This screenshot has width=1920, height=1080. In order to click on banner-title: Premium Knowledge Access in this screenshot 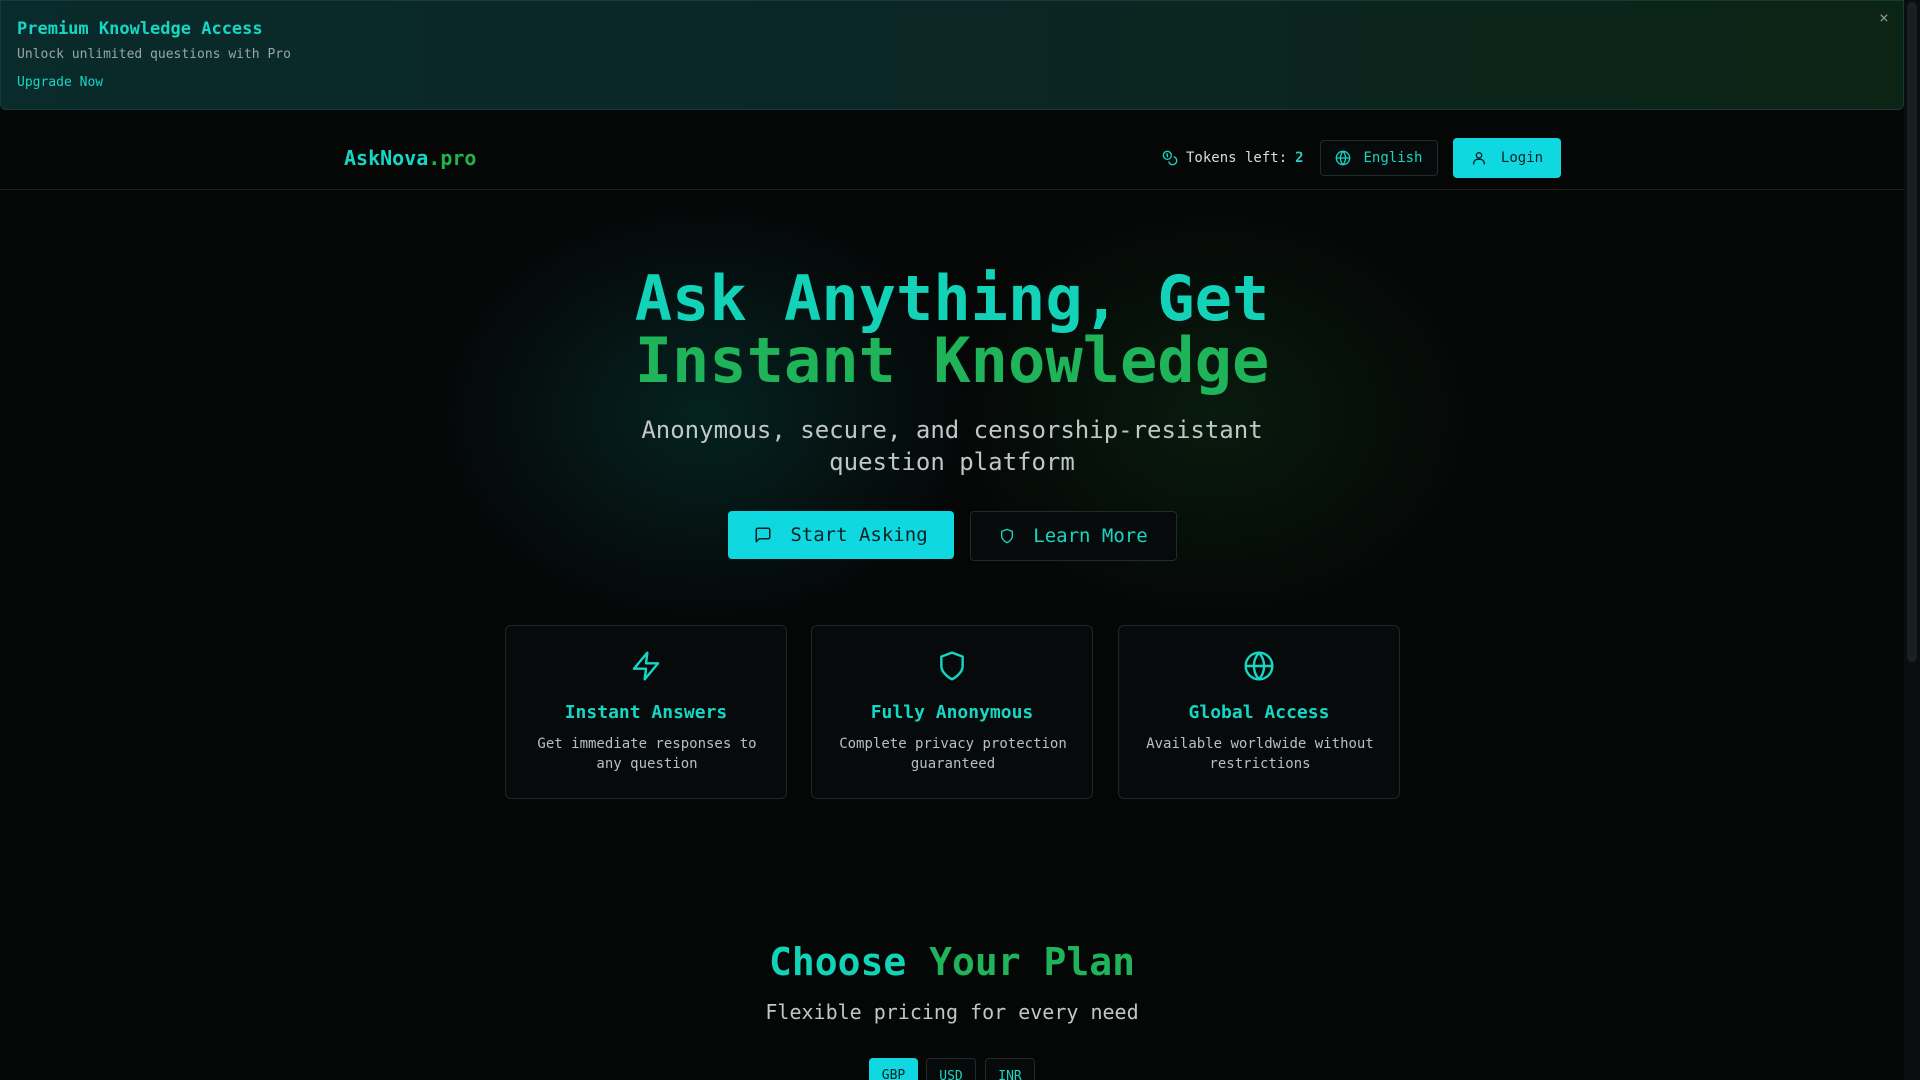, I will do `click(140, 29)`.